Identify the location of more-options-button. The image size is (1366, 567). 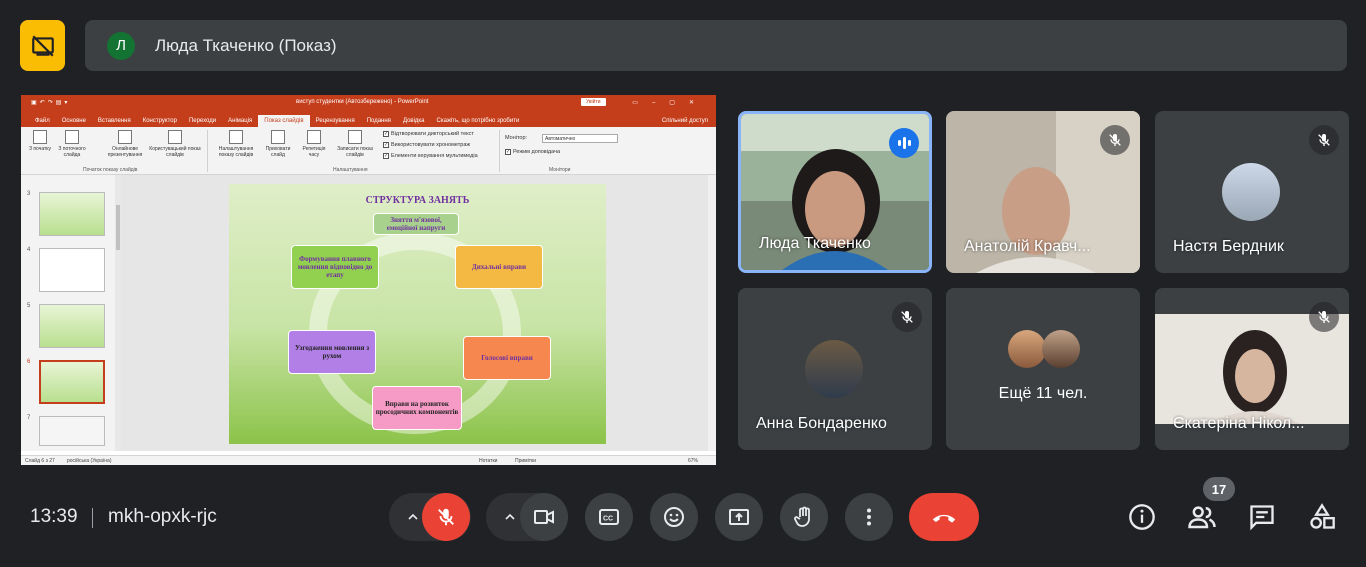
(869, 517).